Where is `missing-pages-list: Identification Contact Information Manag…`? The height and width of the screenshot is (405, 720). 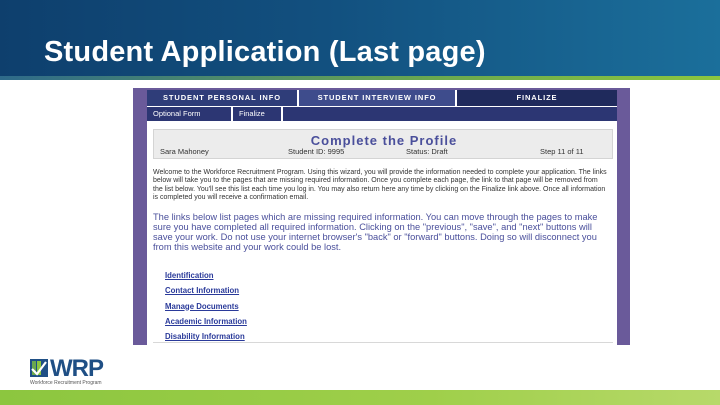 missing-pages-list: Identification Contact Information Manag… is located at coordinates (265, 303).